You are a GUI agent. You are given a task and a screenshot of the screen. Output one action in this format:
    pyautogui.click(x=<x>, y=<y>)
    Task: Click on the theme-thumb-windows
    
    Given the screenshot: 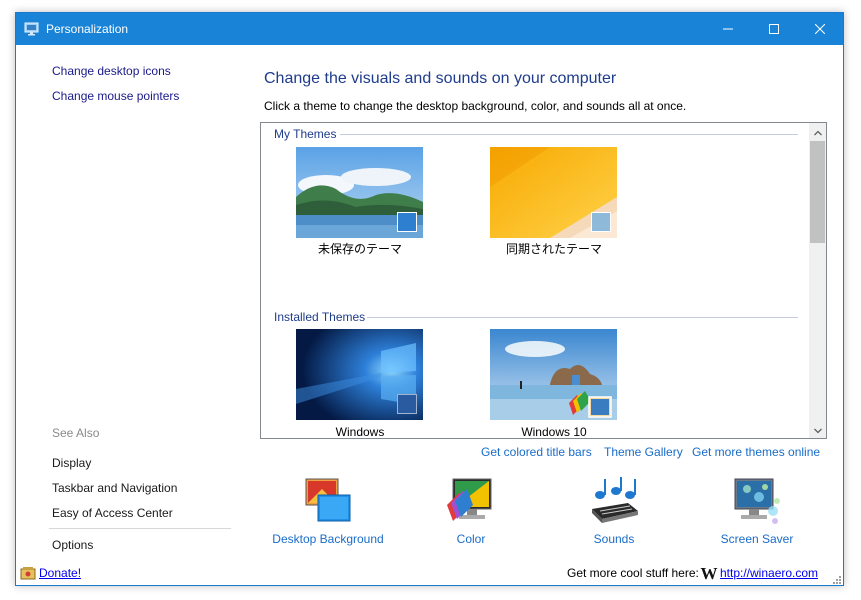 What is the action you would take?
    pyautogui.click(x=359, y=374)
    